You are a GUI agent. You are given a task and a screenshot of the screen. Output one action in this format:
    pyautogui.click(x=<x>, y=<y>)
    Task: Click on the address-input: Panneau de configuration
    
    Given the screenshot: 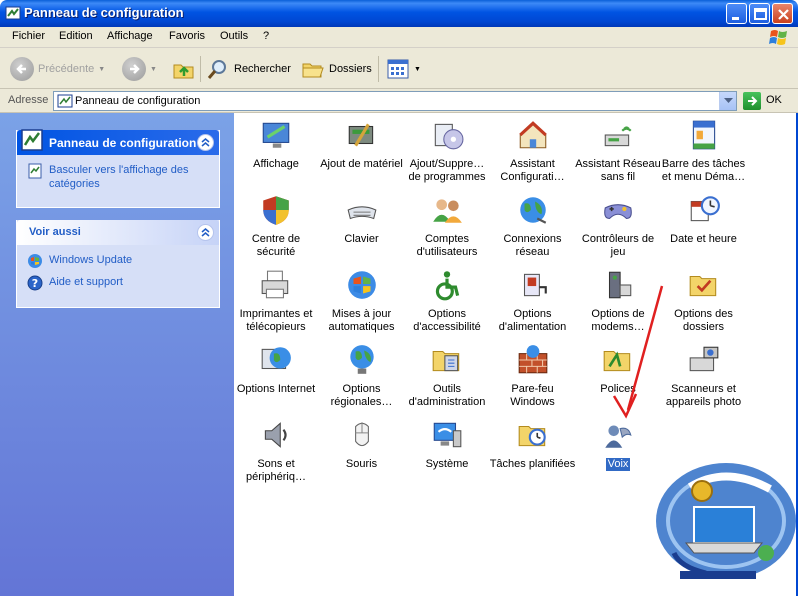 What is the action you would take?
    pyautogui.click(x=395, y=101)
    